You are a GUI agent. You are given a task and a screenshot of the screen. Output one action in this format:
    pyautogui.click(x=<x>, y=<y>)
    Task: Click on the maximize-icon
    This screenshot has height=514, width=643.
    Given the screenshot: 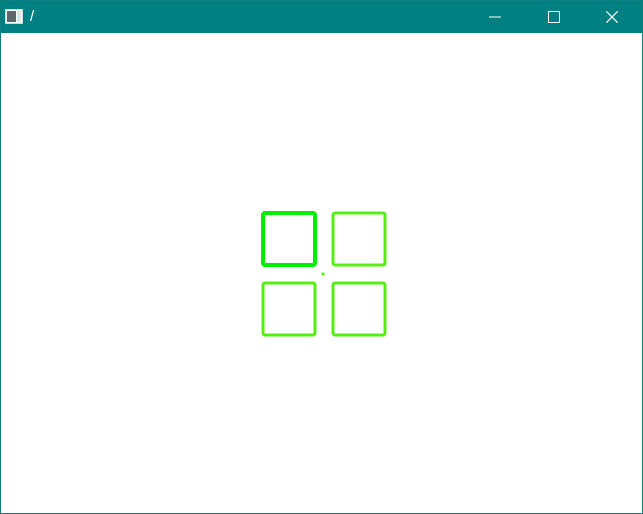 What is the action you would take?
    pyautogui.click(x=554, y=17)
    